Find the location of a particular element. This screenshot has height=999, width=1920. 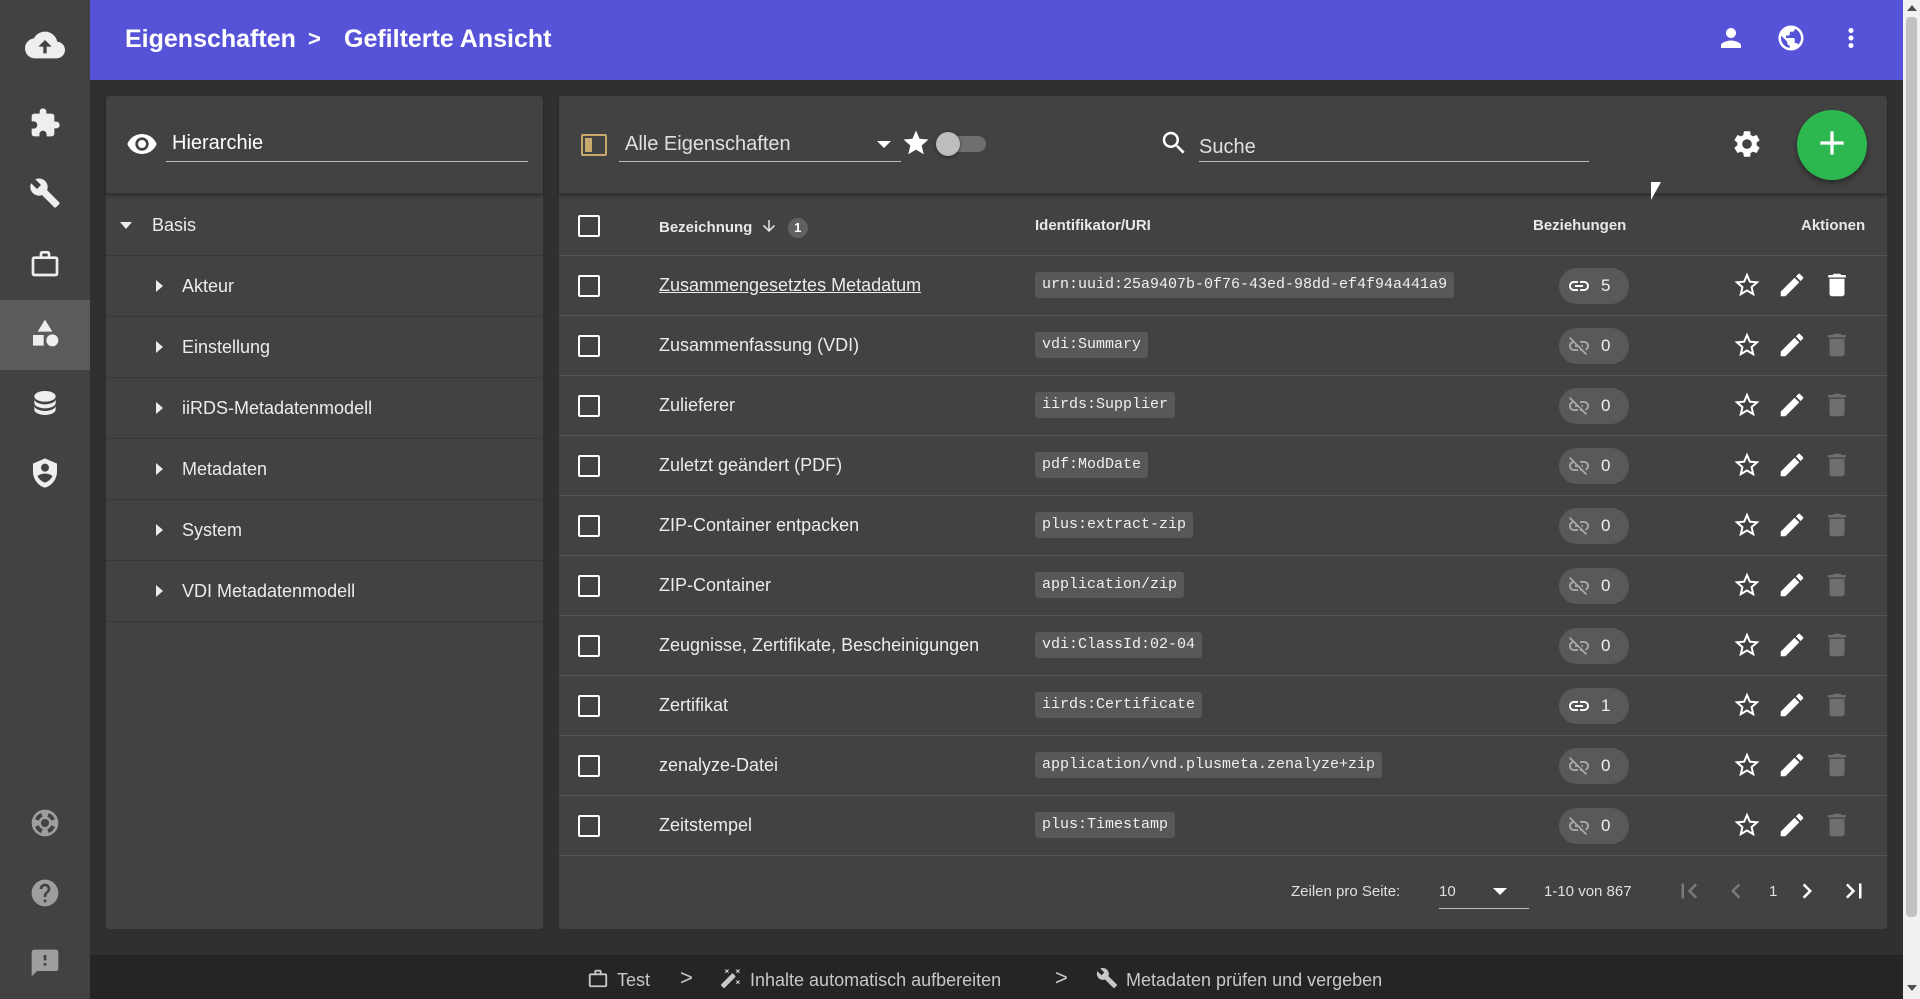

table-row: Zeitstempel plus:Timestamp 0 is located at coordinates (1223, 826).